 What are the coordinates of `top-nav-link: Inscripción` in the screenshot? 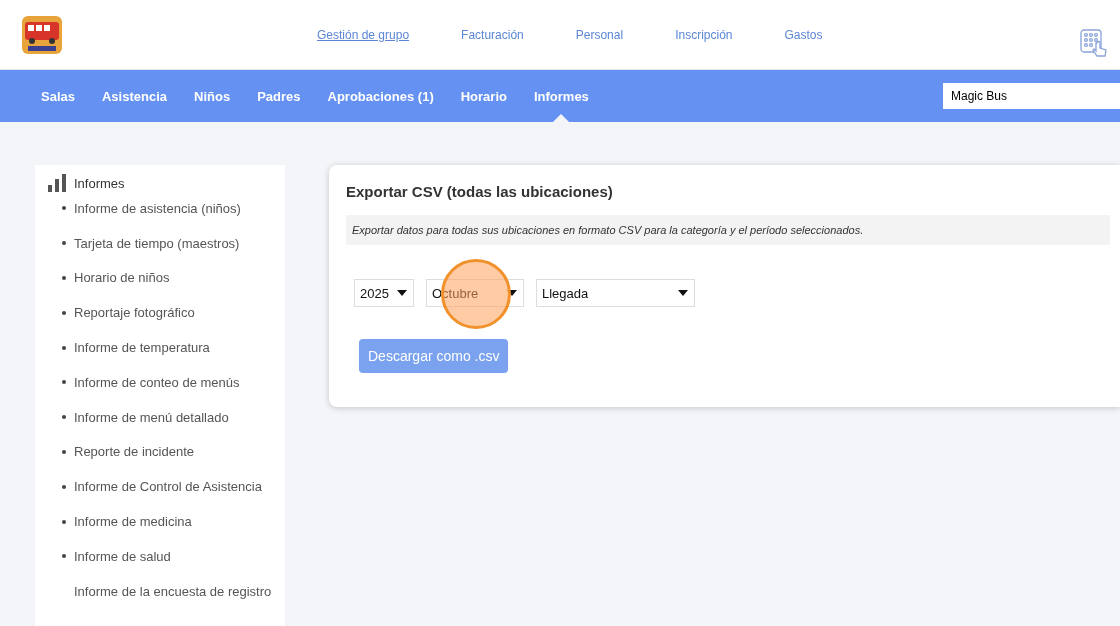 It's located at (704, 34).